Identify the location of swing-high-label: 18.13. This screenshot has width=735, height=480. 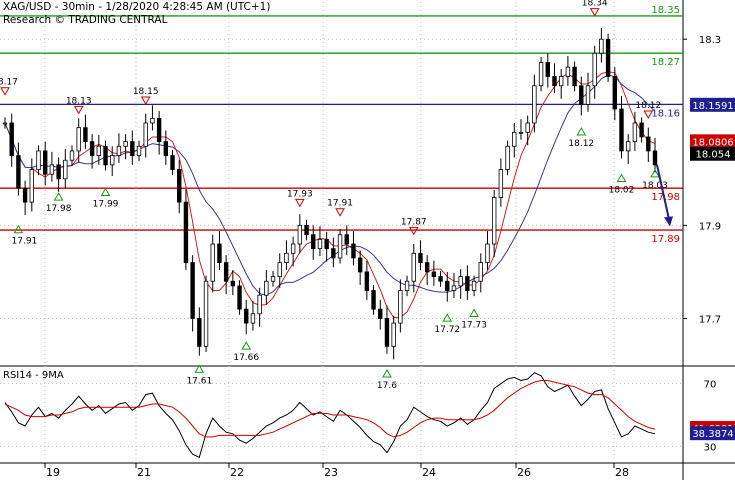
(79, 101).